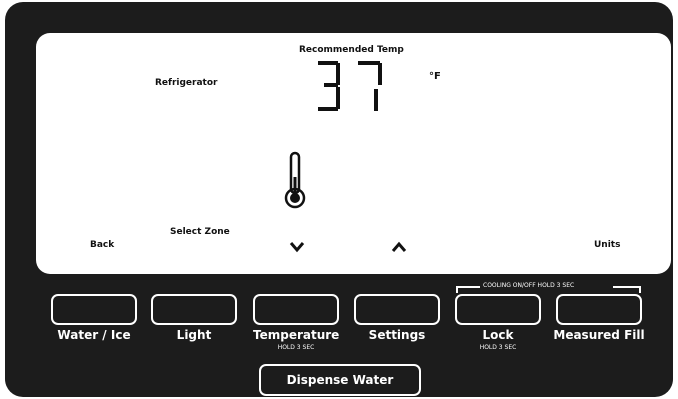 This screenshot has width=678, height=399. I want to click on settings-label: Settings, so click(397, 335).